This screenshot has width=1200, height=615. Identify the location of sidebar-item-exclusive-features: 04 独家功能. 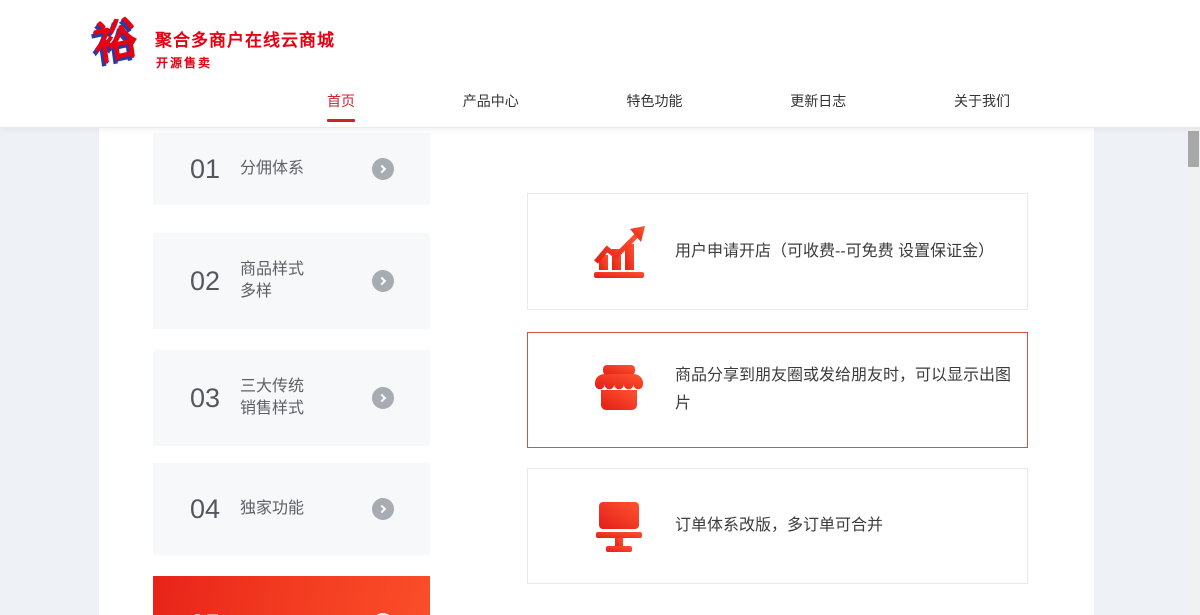
(291, 509).